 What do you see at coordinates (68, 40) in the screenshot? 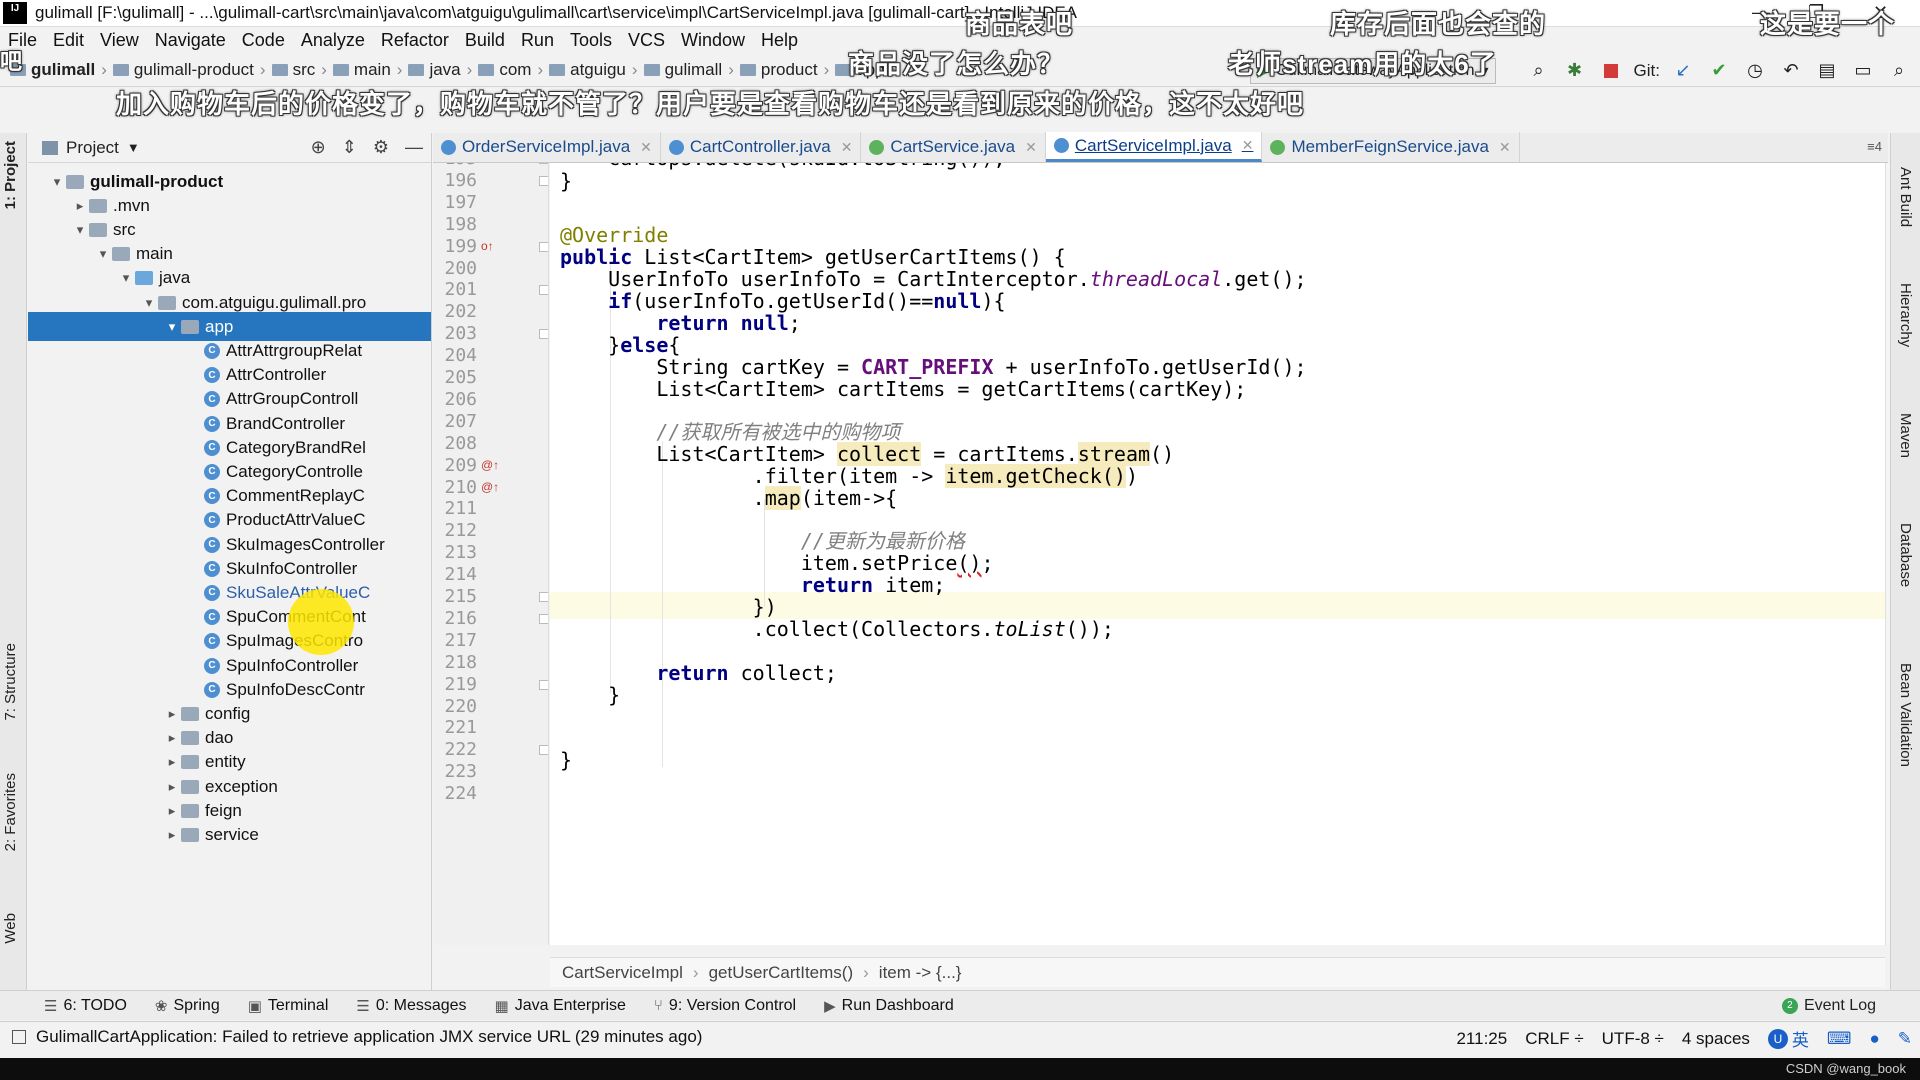
I see `menu-edit: Edit` at bounding box center [68, 40].